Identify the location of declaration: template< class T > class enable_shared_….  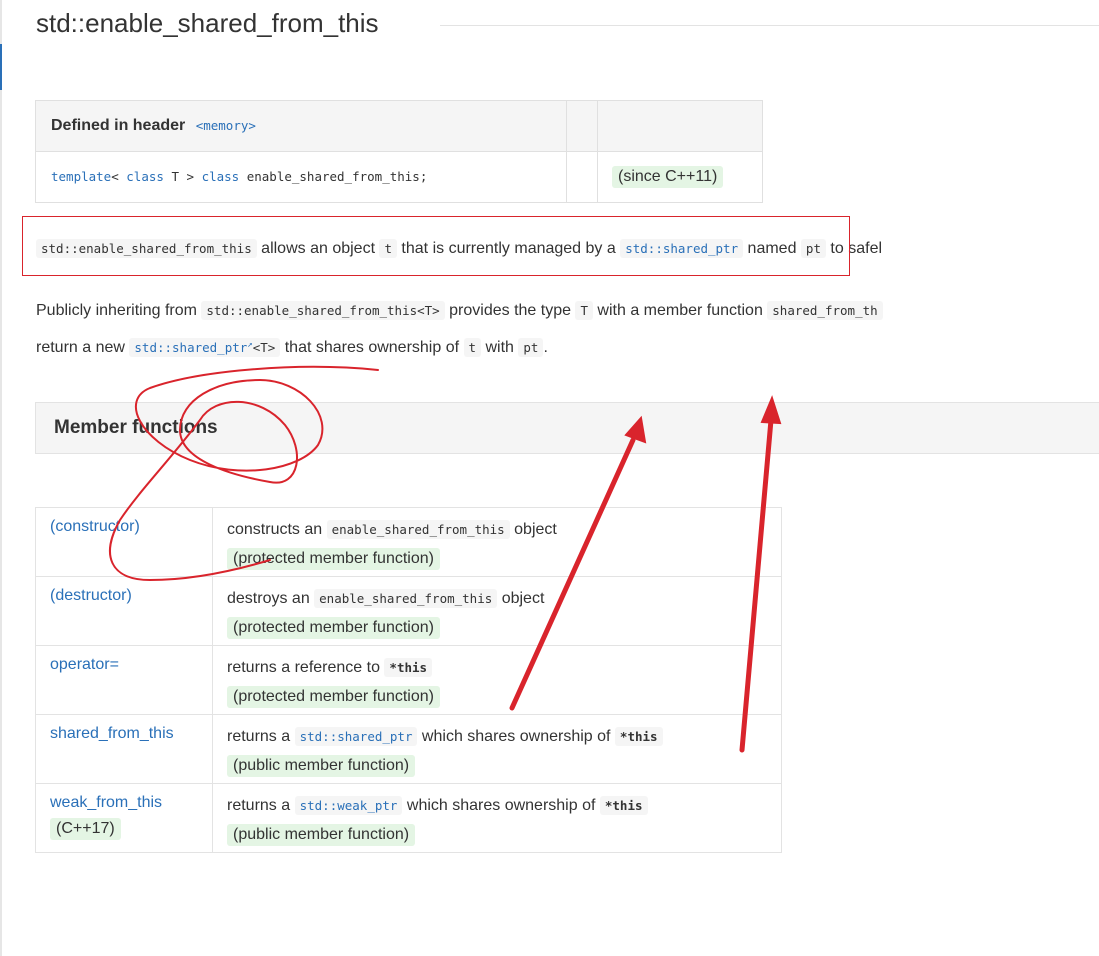
(239, 176).